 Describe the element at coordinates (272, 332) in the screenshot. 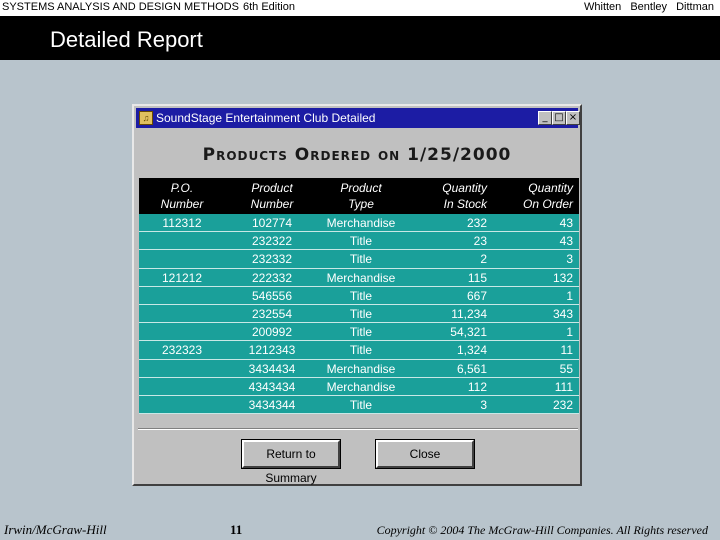

I see `product-number-cell: 200992` at that location.